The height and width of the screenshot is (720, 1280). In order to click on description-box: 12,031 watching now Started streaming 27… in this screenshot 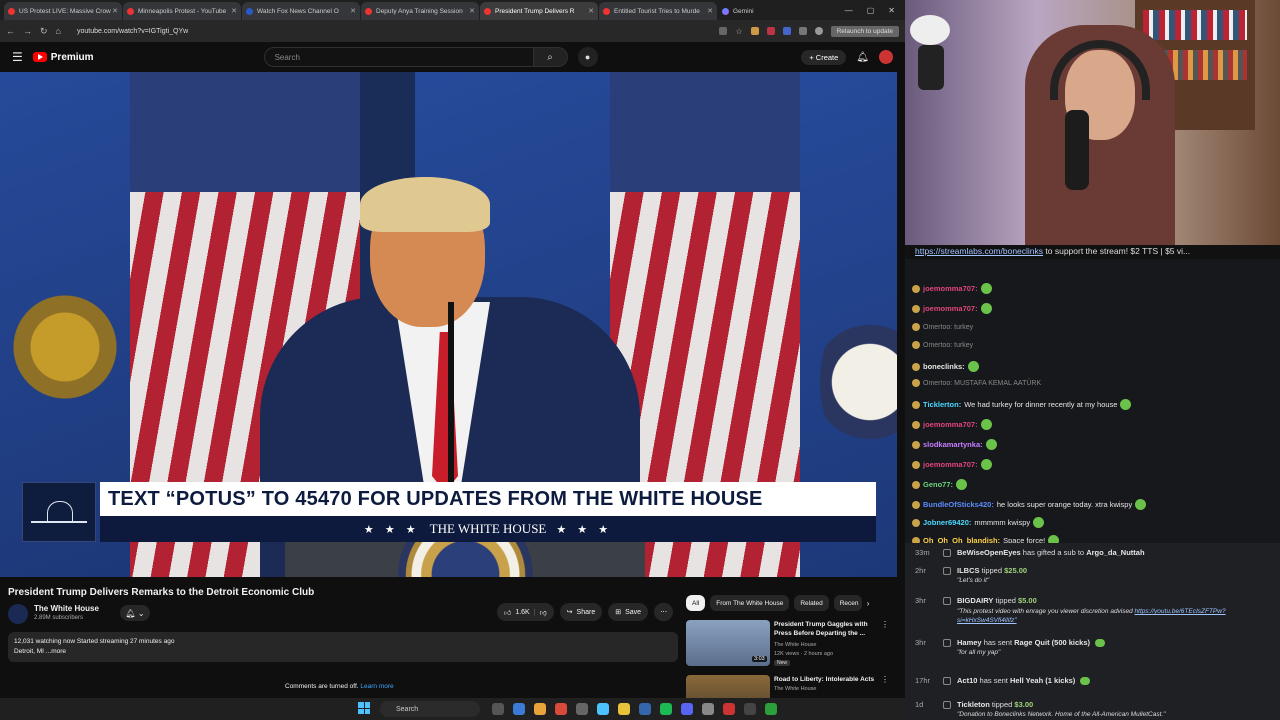, I will do `click(343, 647)`.